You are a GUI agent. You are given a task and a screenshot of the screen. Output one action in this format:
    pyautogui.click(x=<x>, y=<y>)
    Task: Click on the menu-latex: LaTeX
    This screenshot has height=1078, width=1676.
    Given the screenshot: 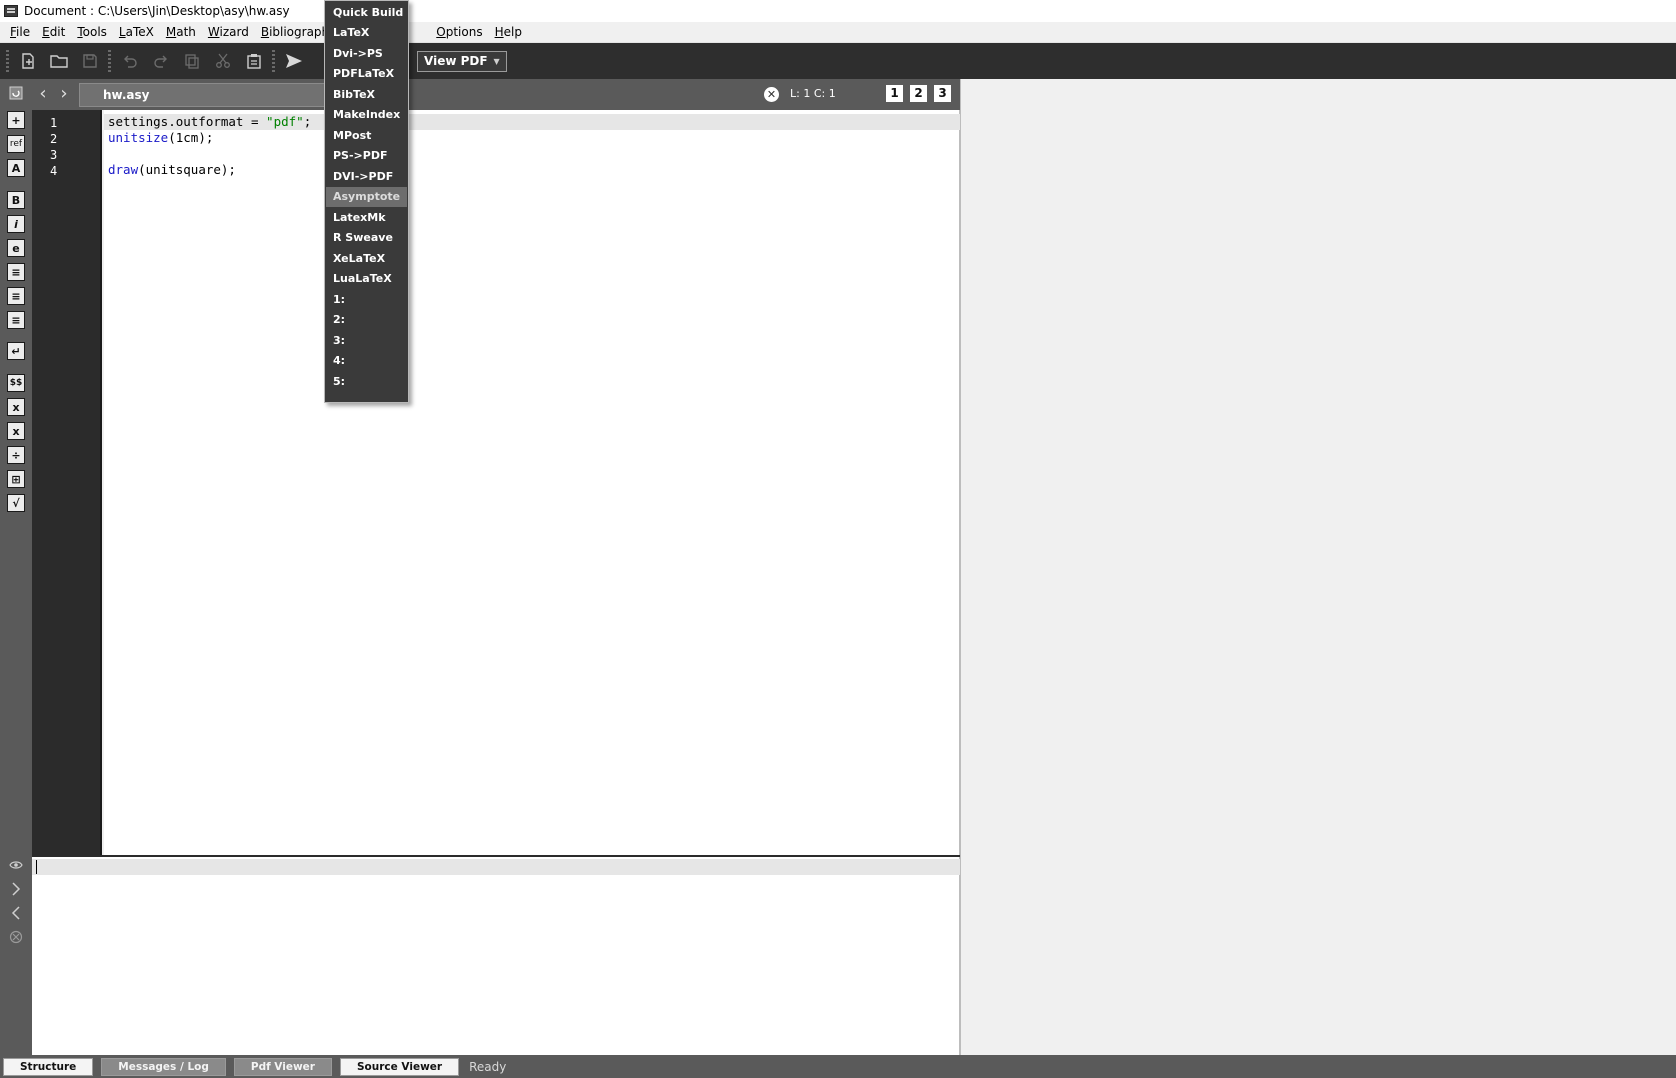 What is the action you would take?
    pyautogui.click(x=136, y=32)
    